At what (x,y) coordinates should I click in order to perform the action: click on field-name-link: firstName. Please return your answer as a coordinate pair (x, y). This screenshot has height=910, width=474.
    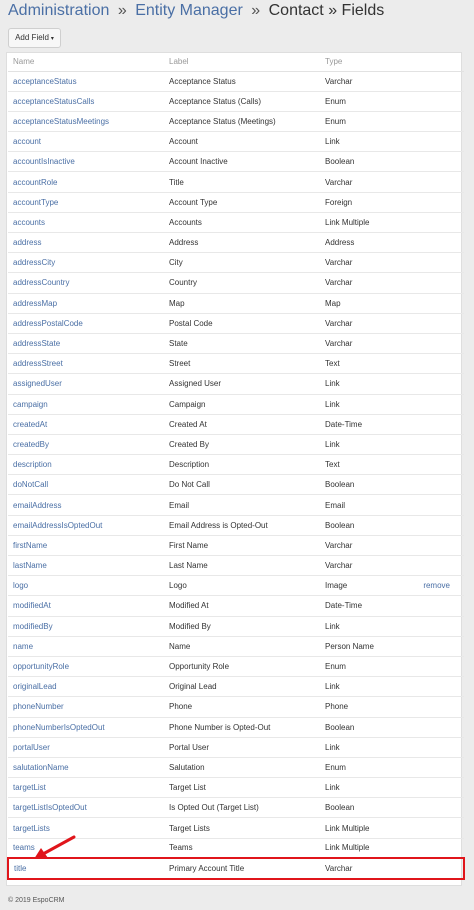
    Looking at the image, I should click on (30, 545).